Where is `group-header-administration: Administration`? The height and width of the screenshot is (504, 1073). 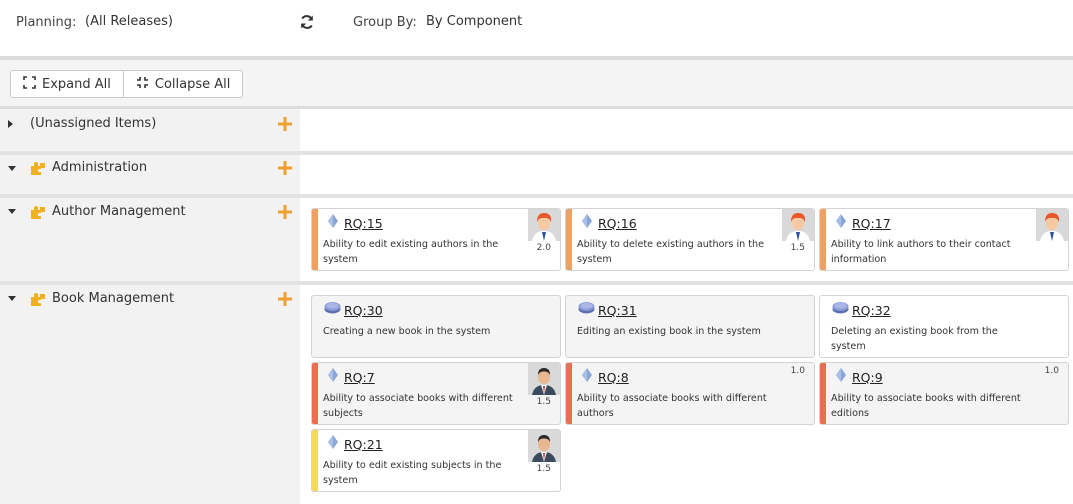
group-header-administration: Administration is located at coordinates (150, 174).